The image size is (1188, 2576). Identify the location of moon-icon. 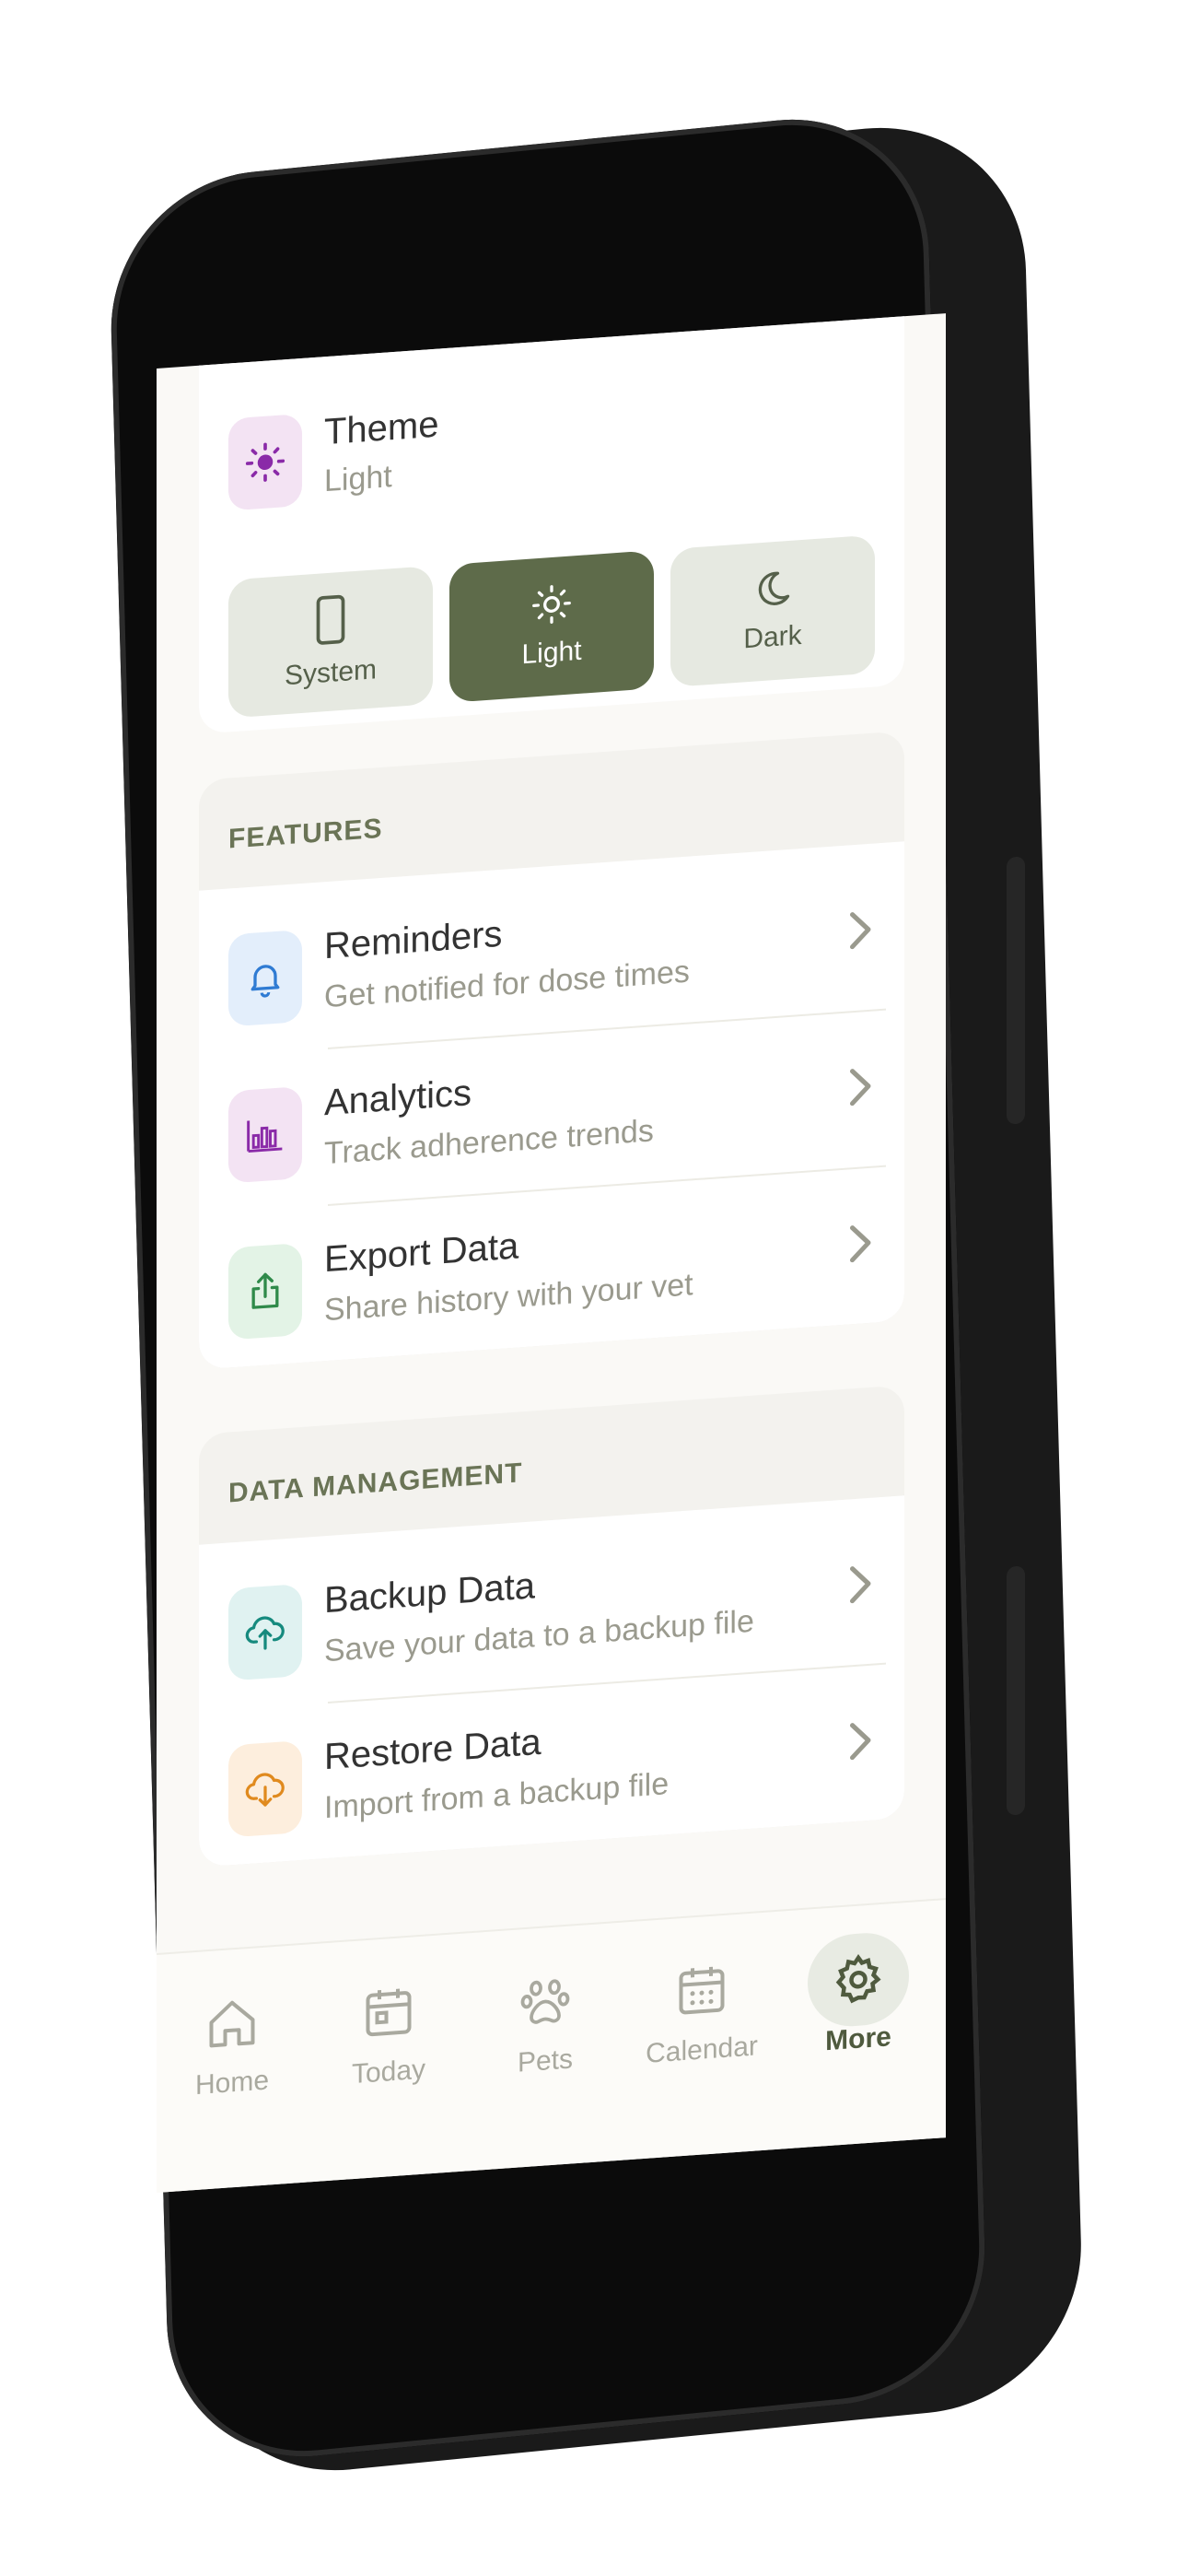
(774, 588).